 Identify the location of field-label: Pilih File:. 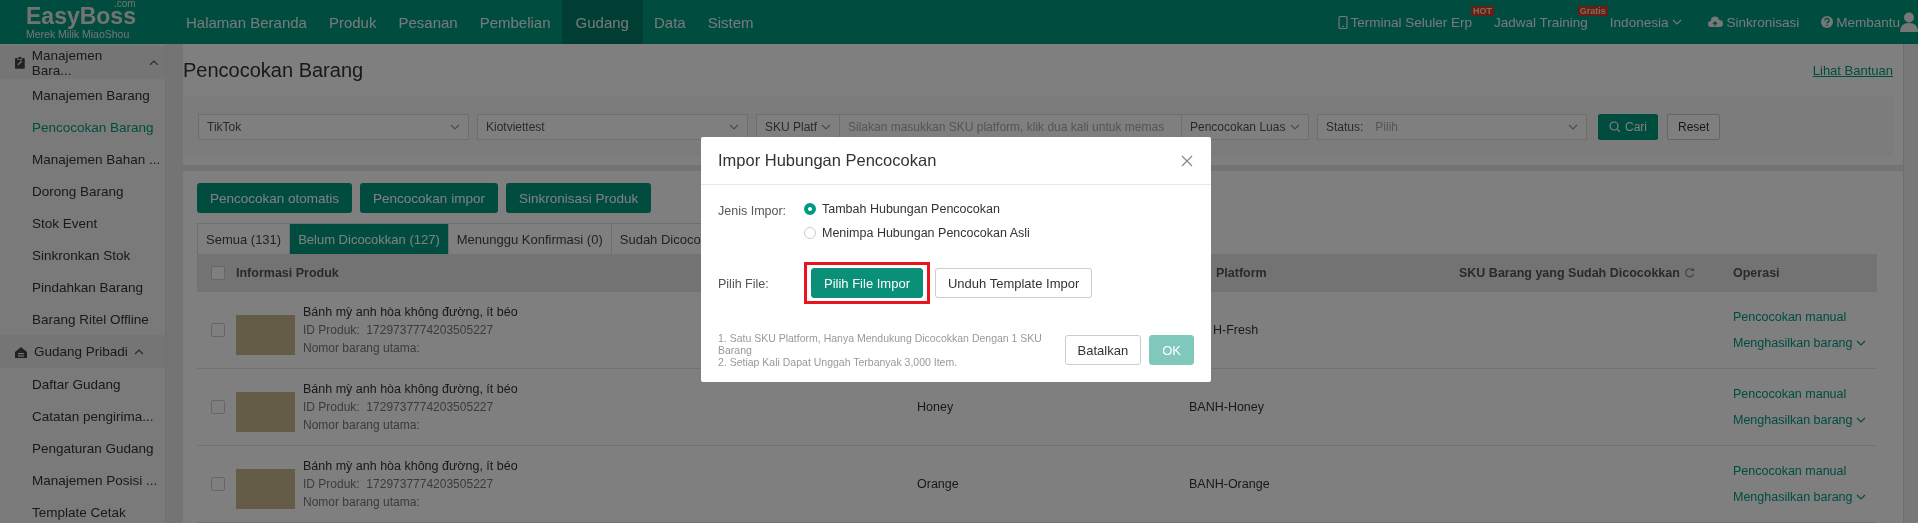
(744, 283).